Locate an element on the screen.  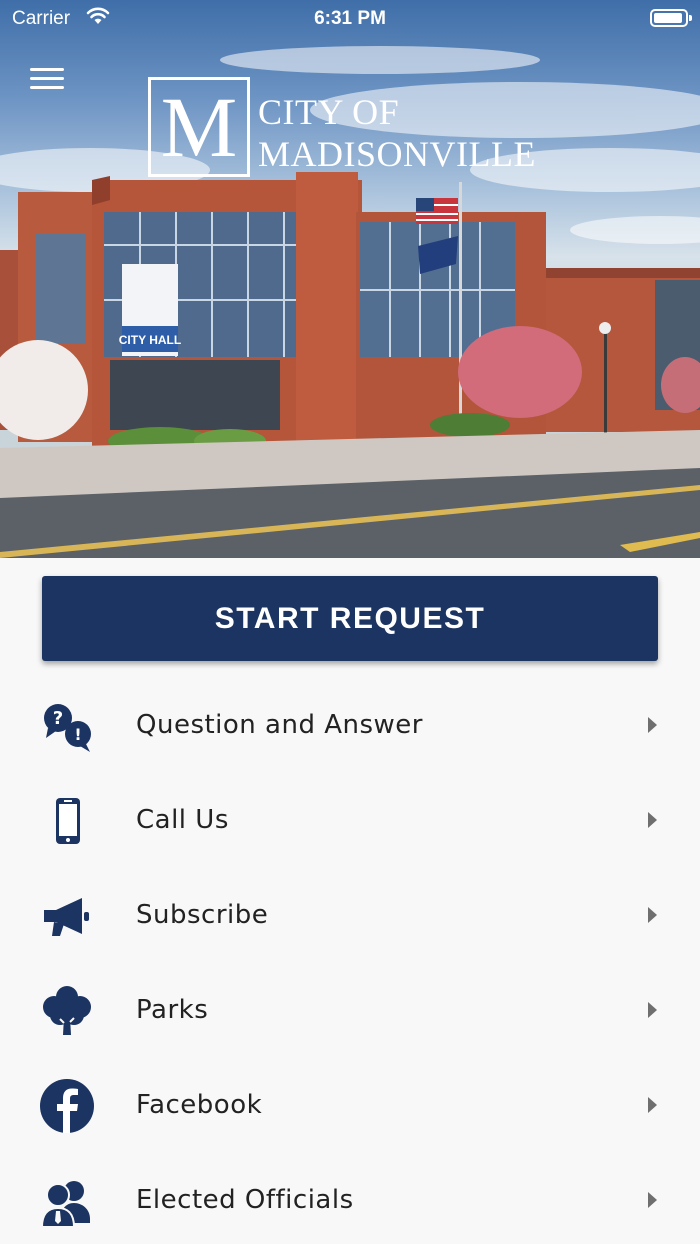
megaphone-icon is located at coordinates (66, 917).